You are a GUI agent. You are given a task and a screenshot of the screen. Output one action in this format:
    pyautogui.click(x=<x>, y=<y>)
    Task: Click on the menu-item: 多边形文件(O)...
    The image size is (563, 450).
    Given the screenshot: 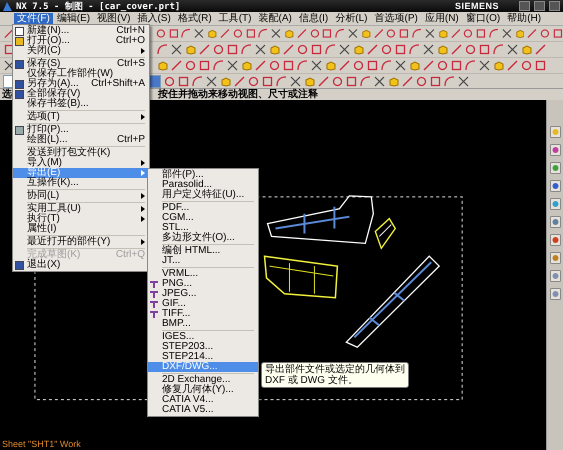 What is the action you would take?
    pyautogui.click(x=203, y=238)
    